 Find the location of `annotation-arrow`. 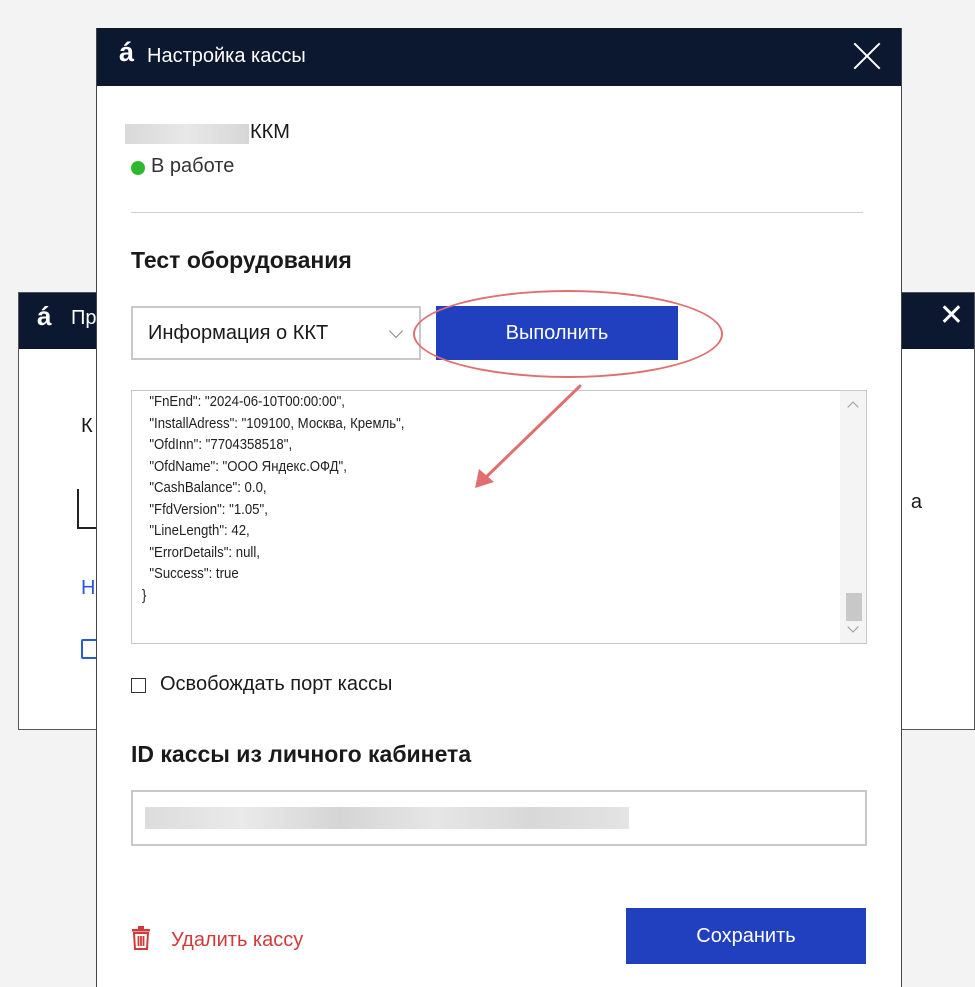

annotation-arrow is located at coordinates (528, 436).